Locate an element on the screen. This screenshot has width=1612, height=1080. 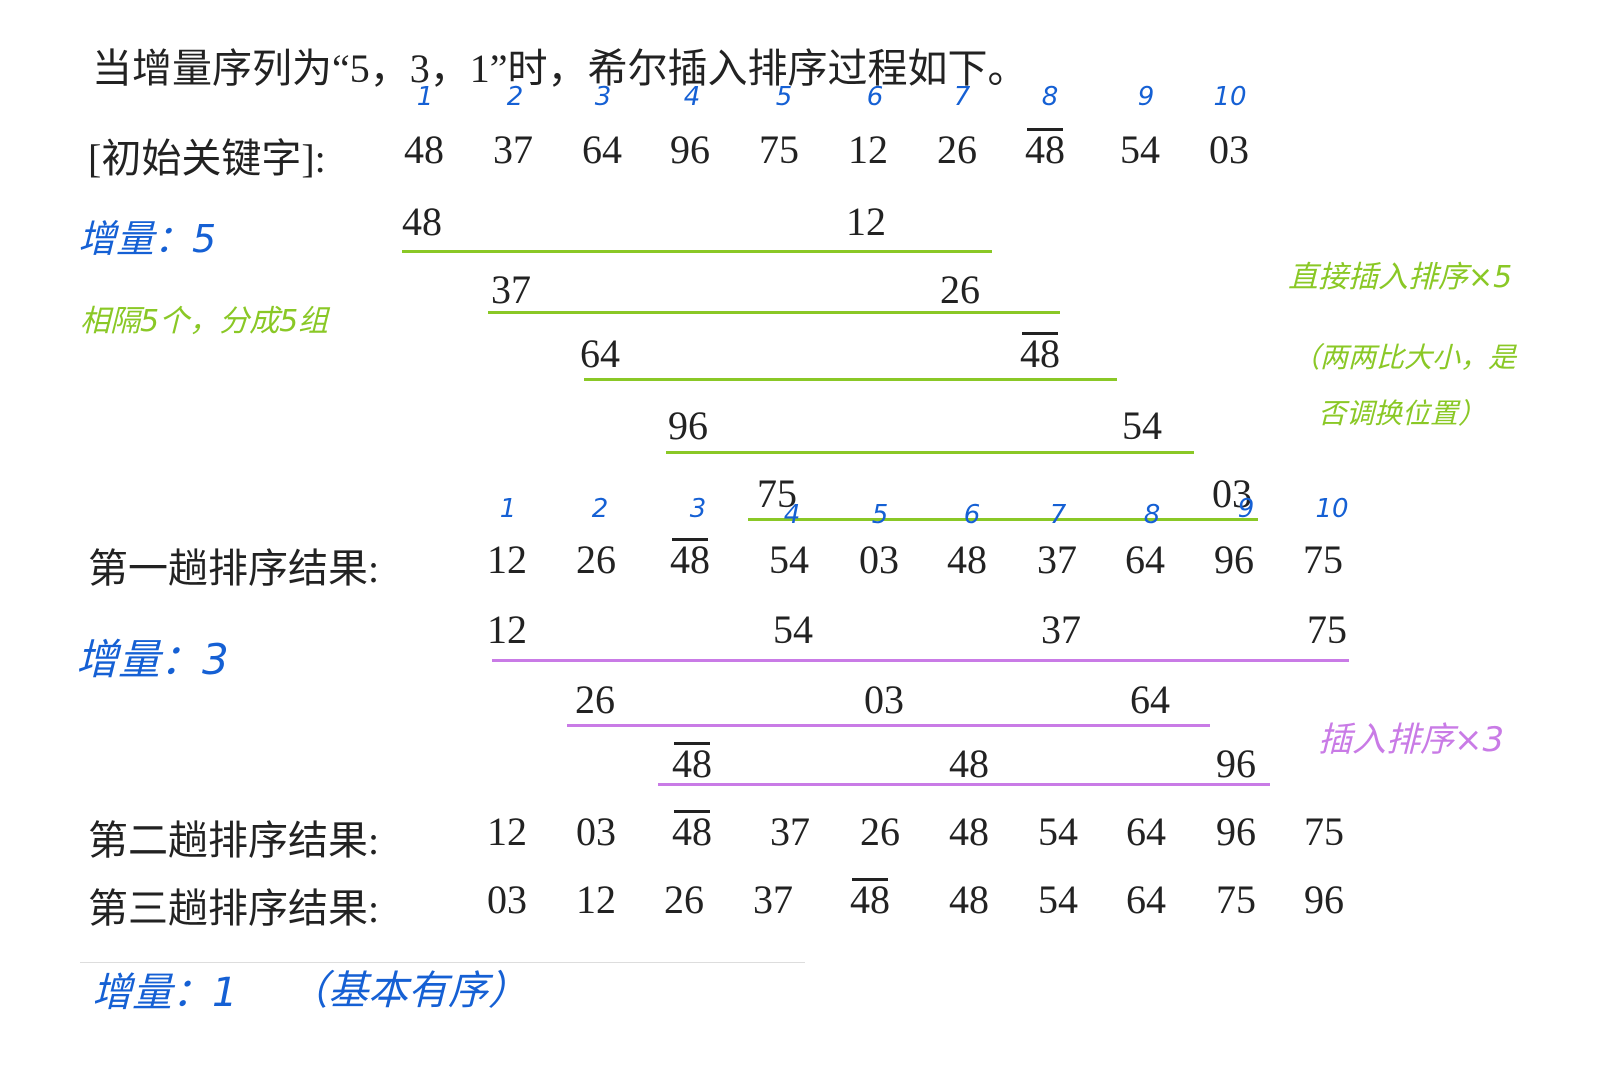
compare-note-line2: 否调换位置） is located at coordinates (1402, 413).